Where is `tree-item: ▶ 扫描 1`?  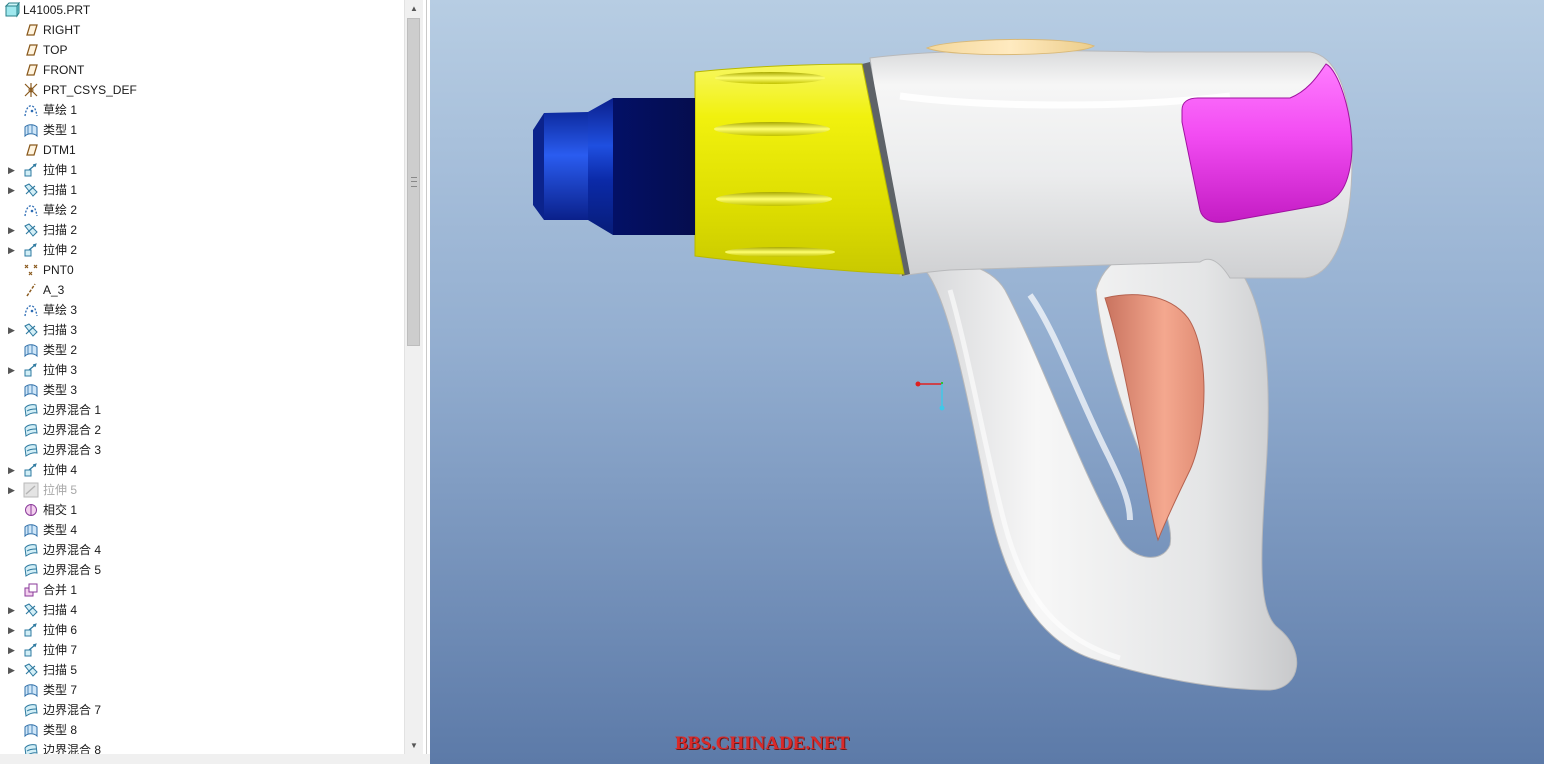
tree-item: ▶ 扫描 1 is located at coordinates (202, 190).